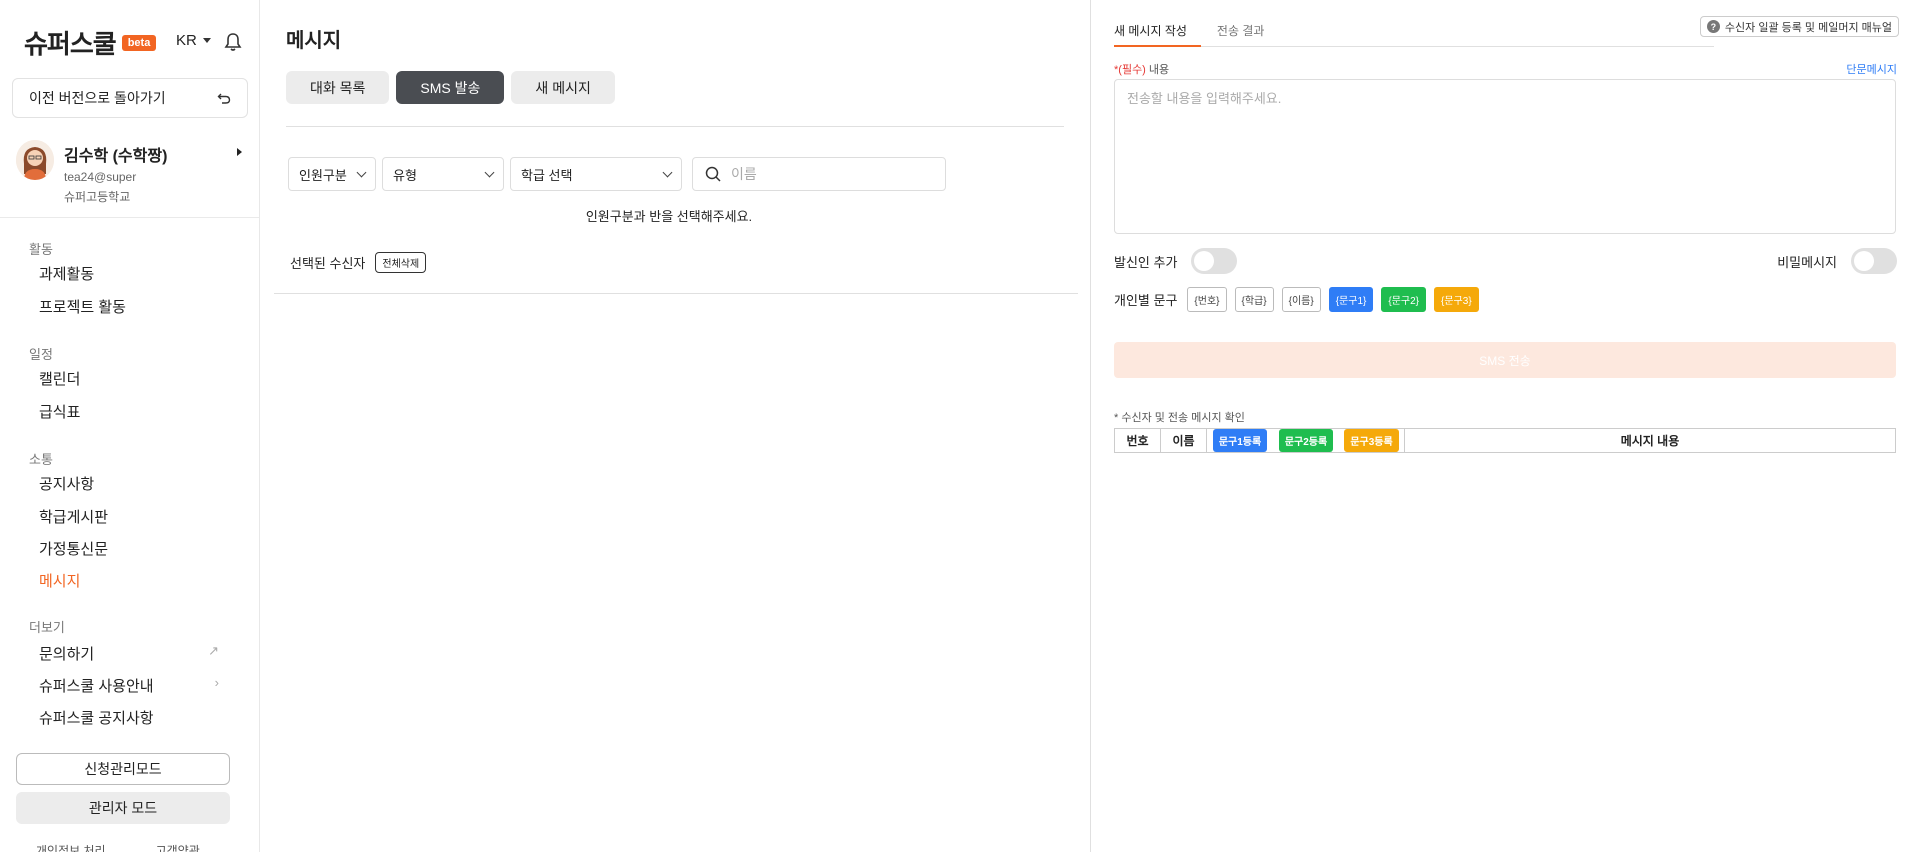 Image resolution: width=1909 pixels, height=852 pixels. Describe the element at coordinates (206, 40) in the screenshot. I see `caret-down-icon` at that location.